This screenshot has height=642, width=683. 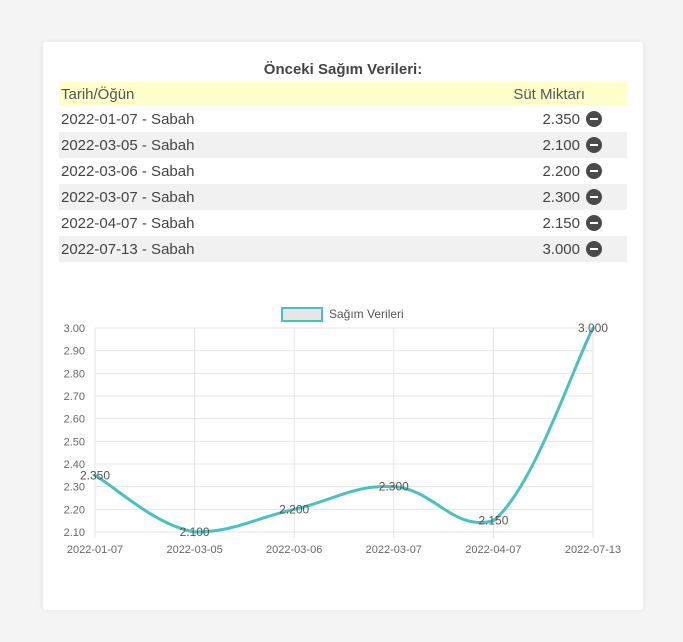 I want to click on y-tick-label: 2.60, so click(x=74, y=420).